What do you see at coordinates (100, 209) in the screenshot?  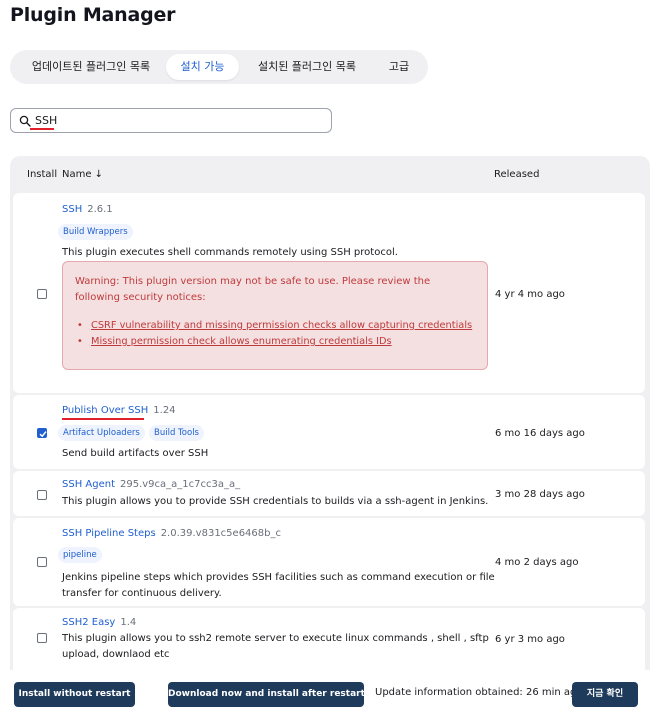 I see `plugin-version: 2.6.1` at bounding box center [100, 209].